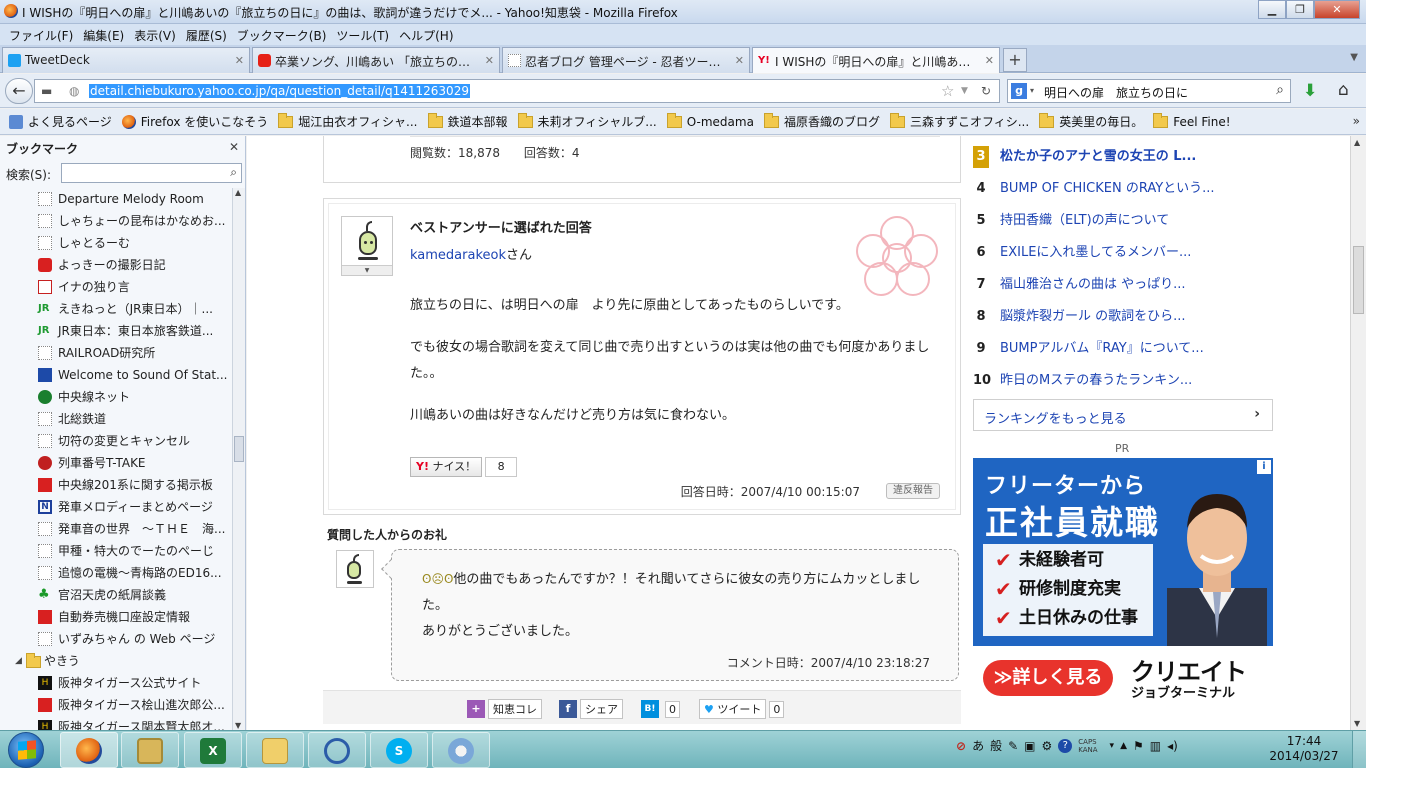 This screenshot has width=1422, height=788. What do you see at coordinates (1359, 749) in the screenshot?
I see `show-desktop-button` at bounding box center [1359, 749].